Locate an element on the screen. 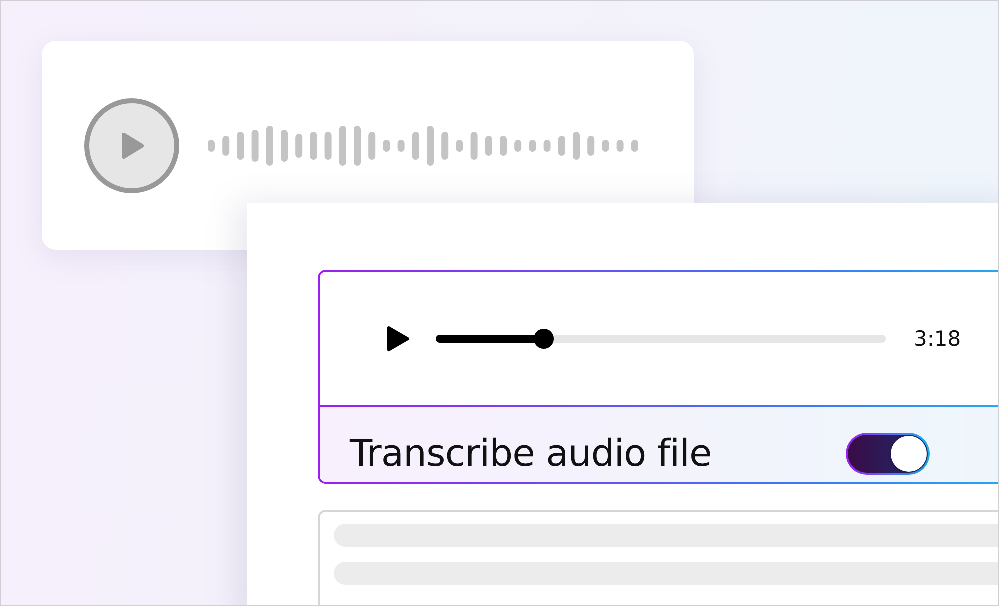 This screenshot has width=999, height=606. progress-slider is located at coordinates (661, 338).